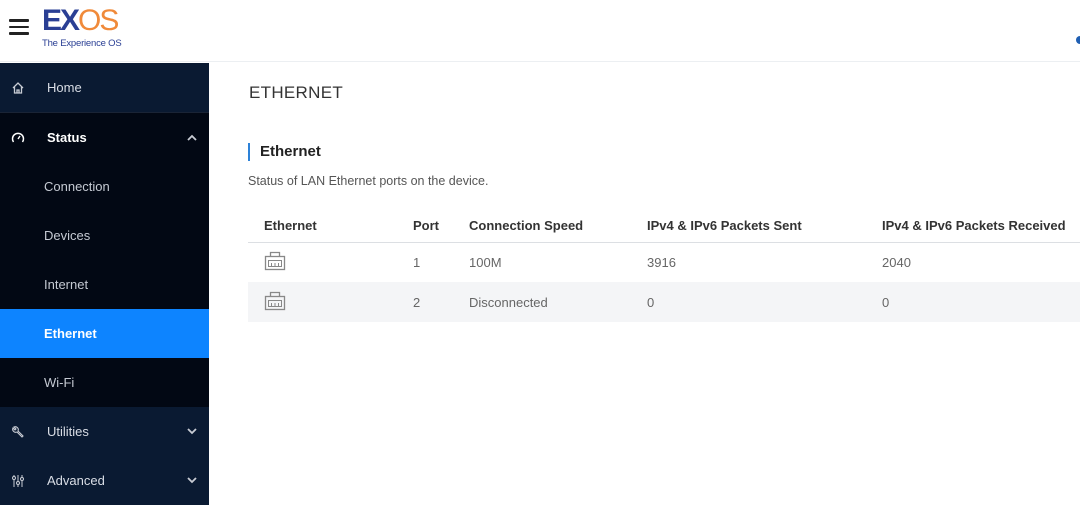 The image size is (1080, 505). What do you see at coordinates (18, 88) in the screenshot?
I see `home-icon` at bounding box center [18, 88].